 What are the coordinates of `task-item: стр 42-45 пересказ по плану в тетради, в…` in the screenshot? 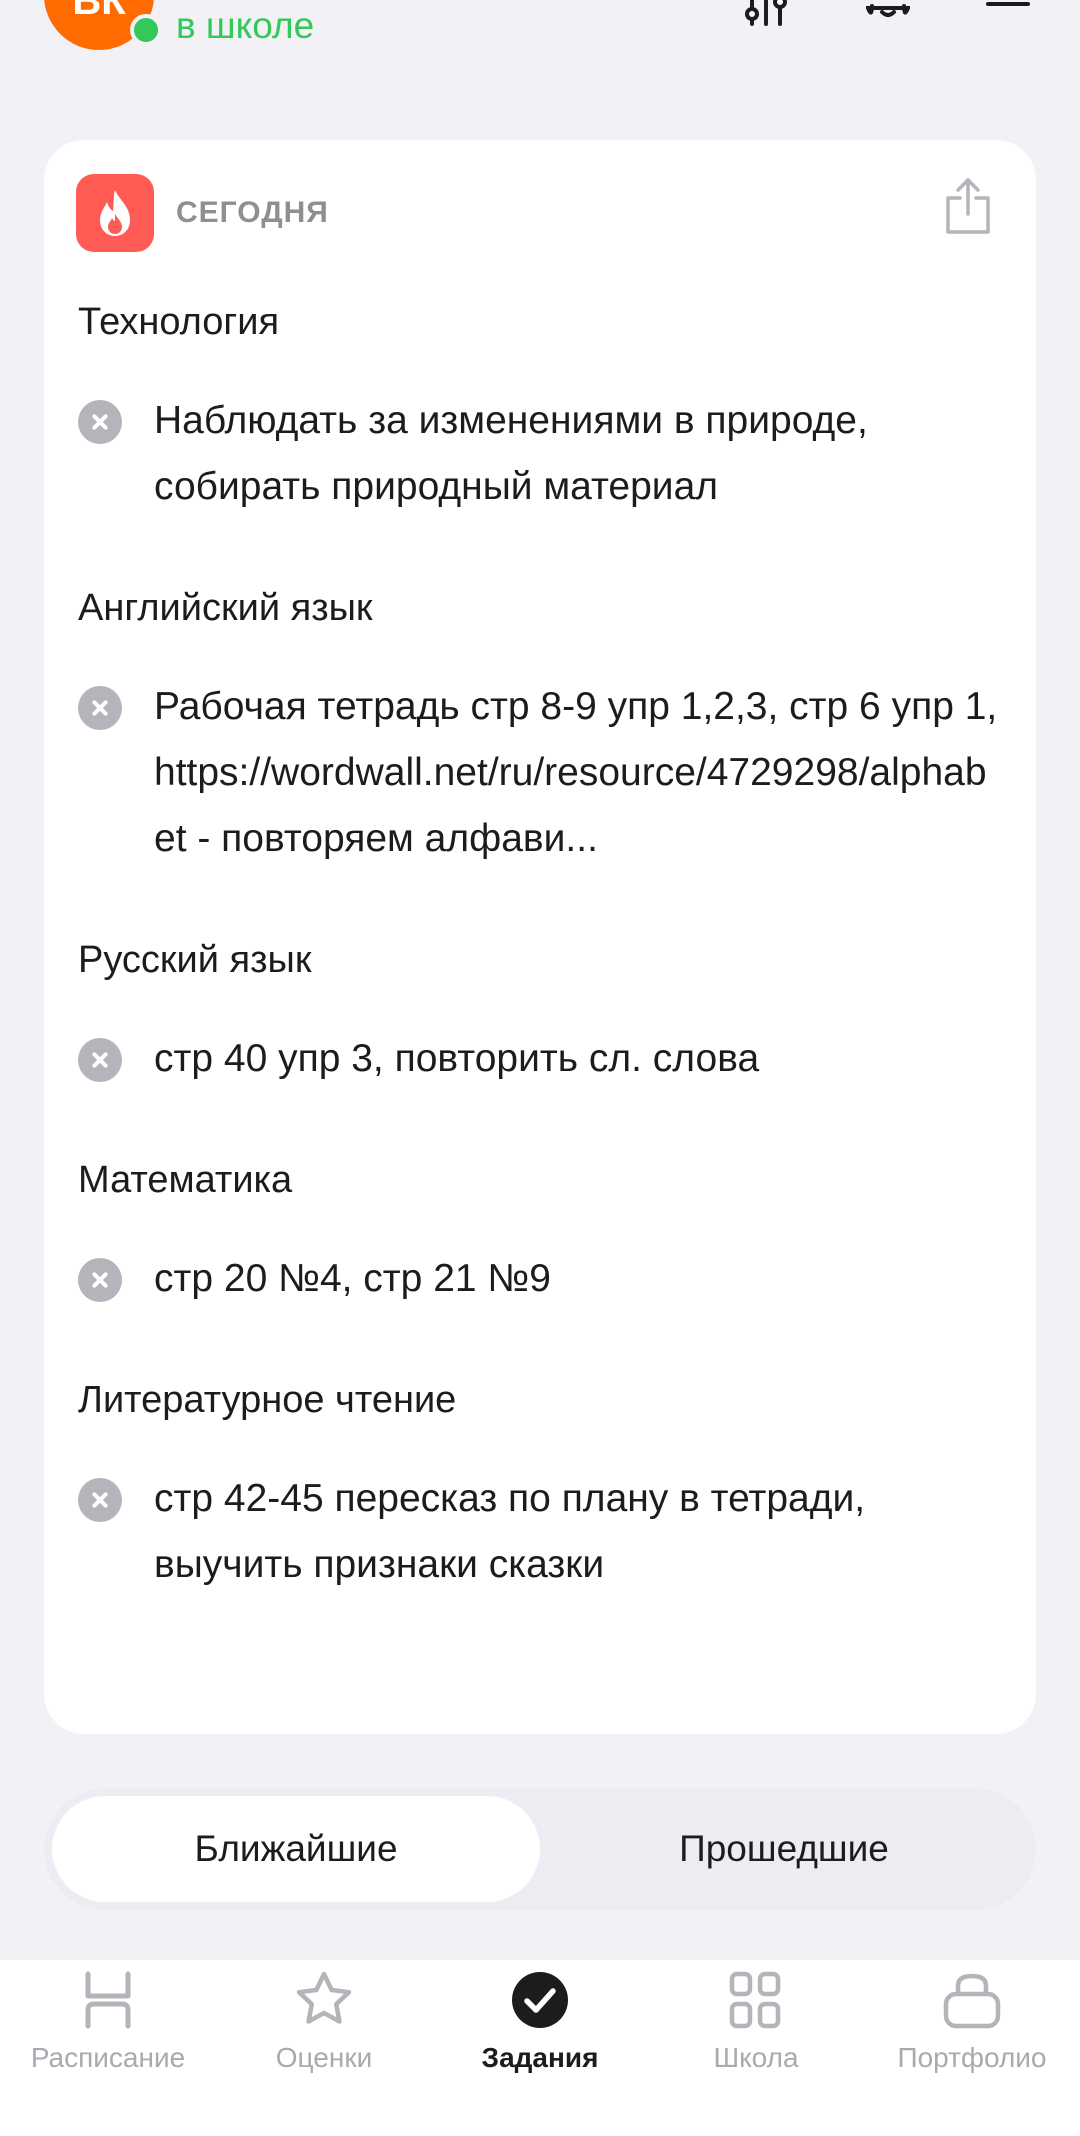 It's located at (542, 1532).